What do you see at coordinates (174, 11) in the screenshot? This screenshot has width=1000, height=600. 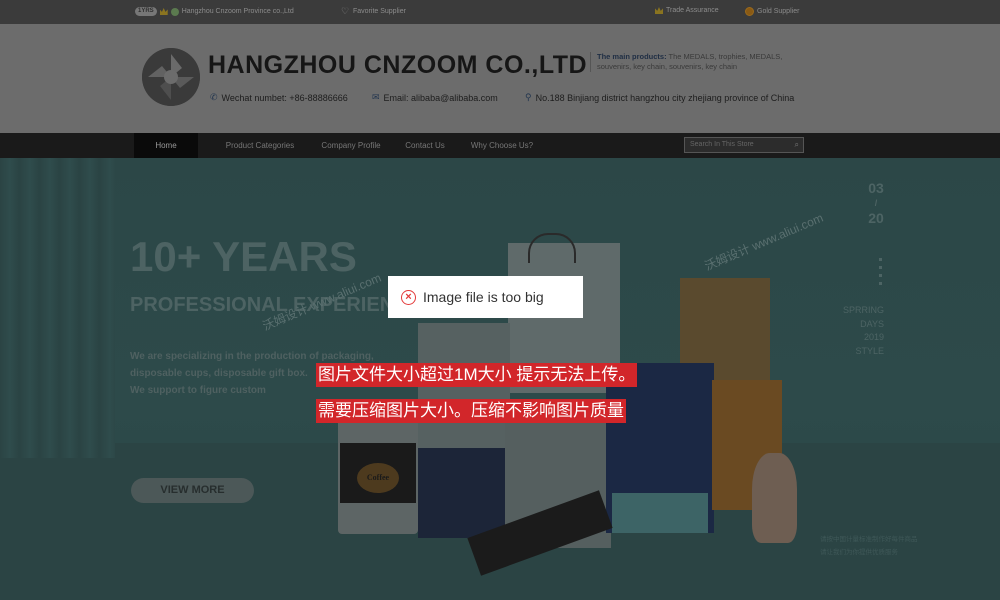 I see `flag-icon` at bounding box center [174, 11].